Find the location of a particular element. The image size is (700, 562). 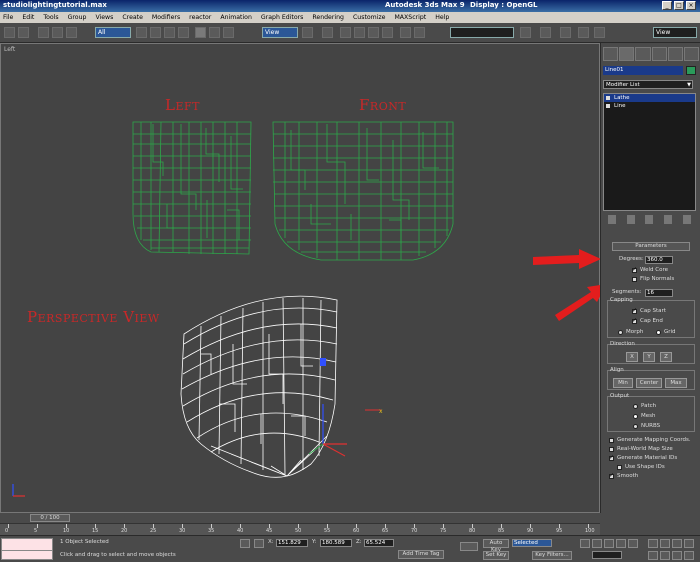

object-color-swatch is located at coordinates (691, 70).